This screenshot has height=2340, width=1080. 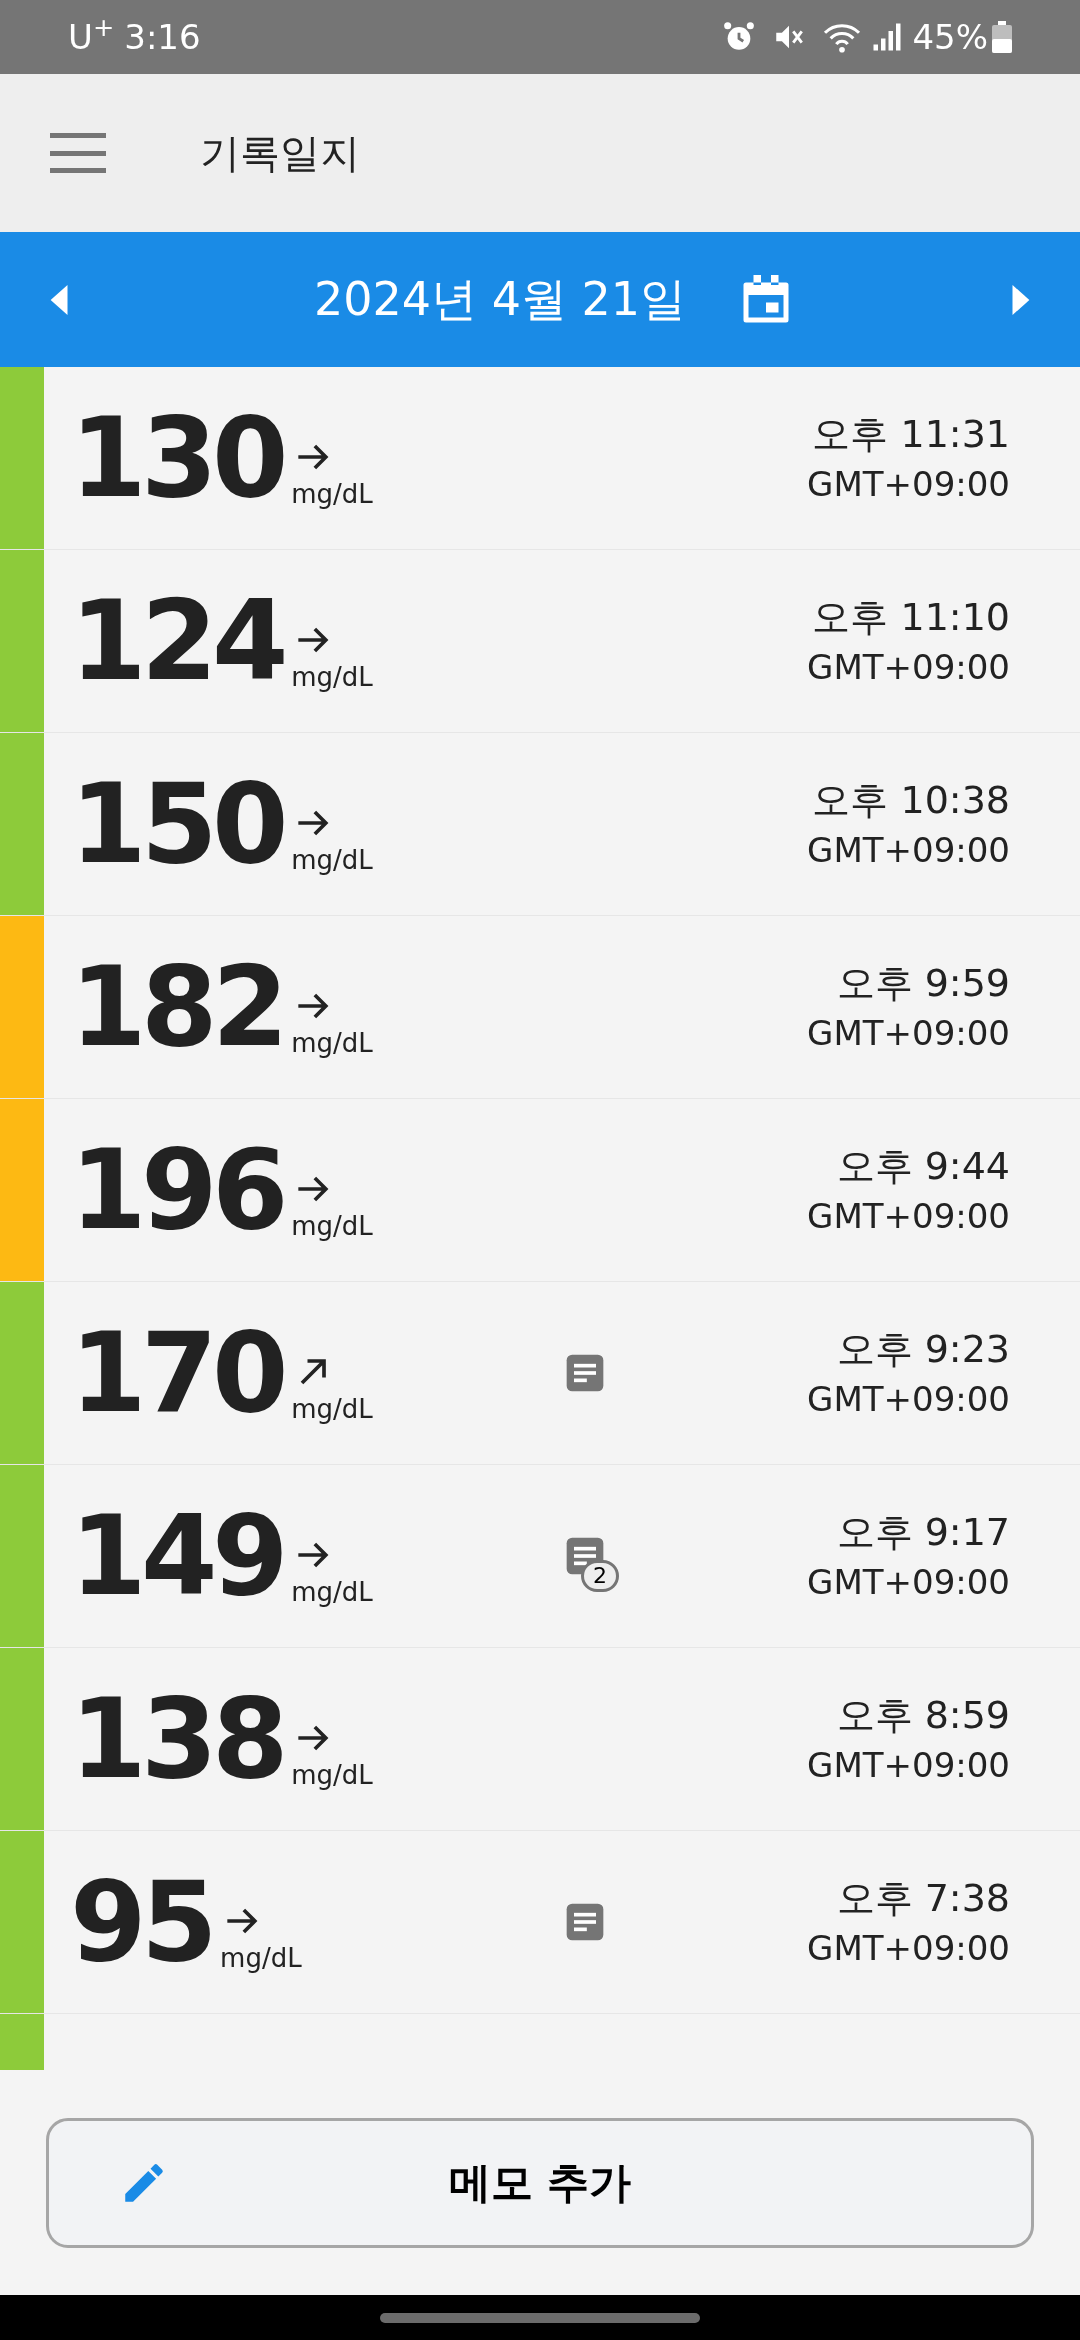 I want to click on glucose-value: 182, so click(x=177, y=1007).